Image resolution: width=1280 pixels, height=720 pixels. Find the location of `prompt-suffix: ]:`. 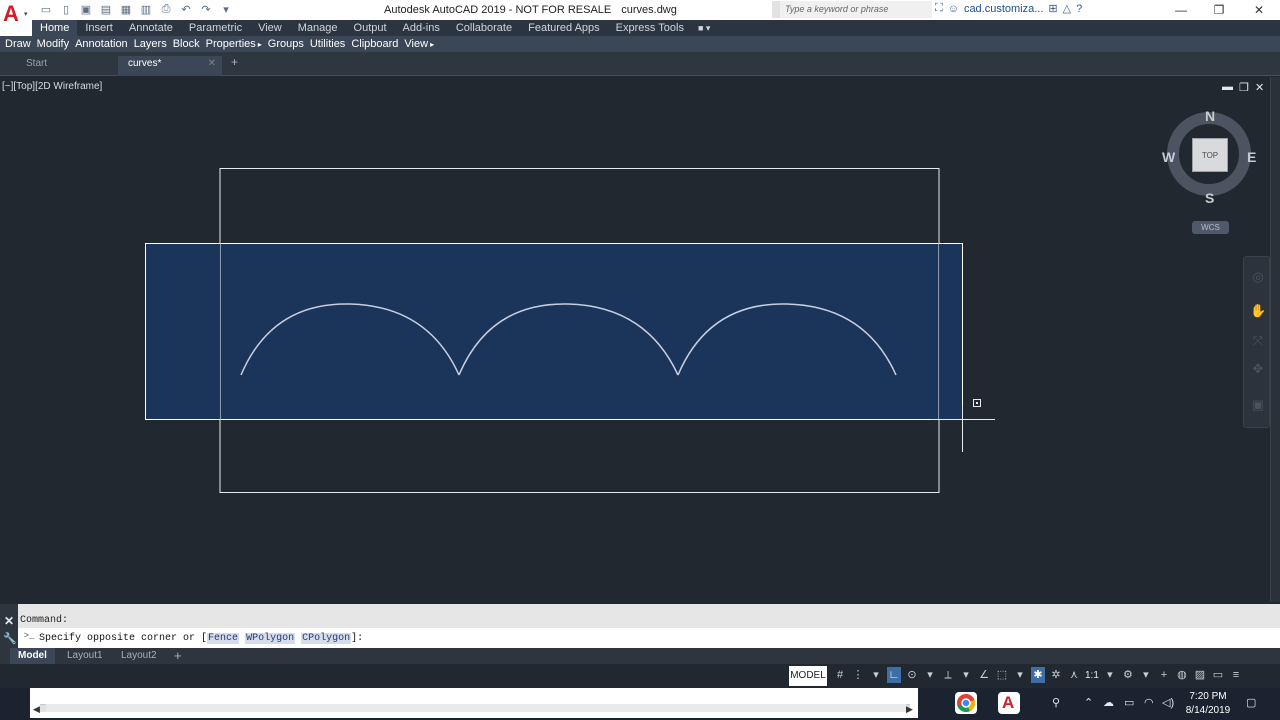

prompt-suffix: ]: is located at coordinates (357, 638).